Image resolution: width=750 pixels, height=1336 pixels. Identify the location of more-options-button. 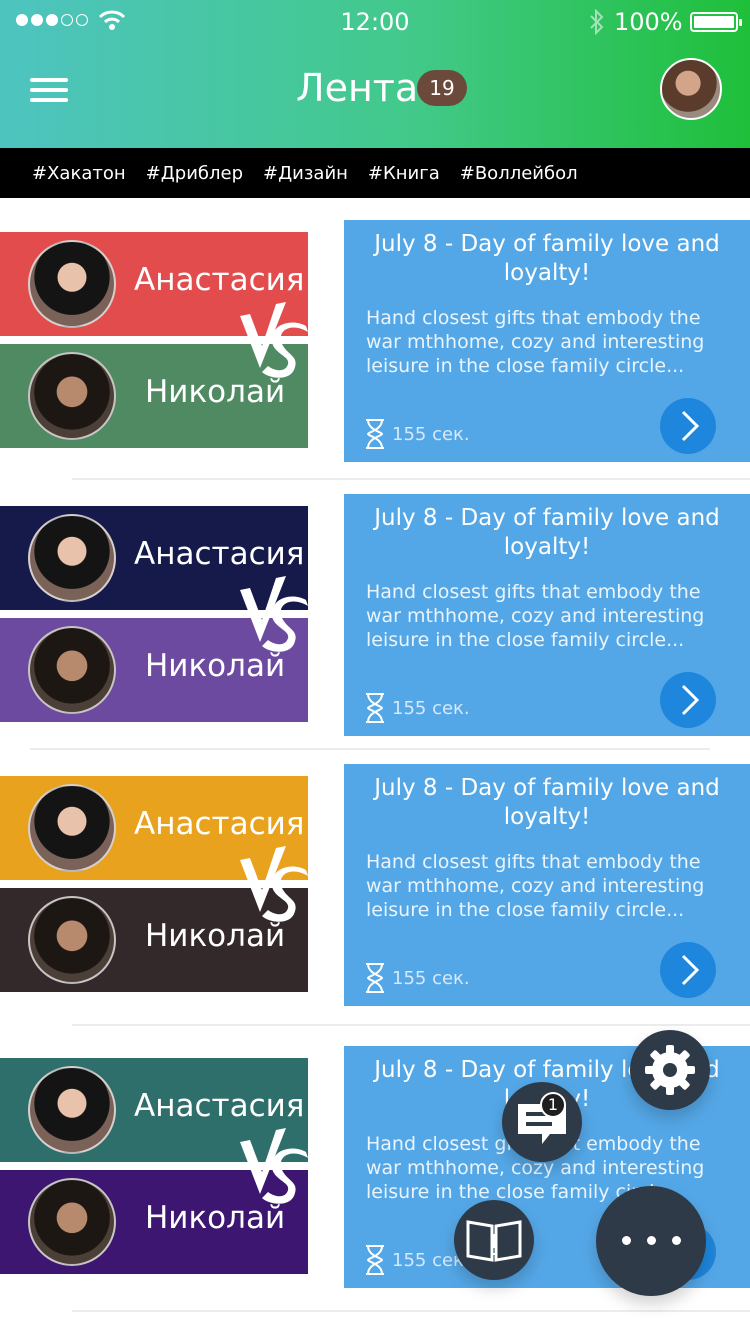
(651, 1241).